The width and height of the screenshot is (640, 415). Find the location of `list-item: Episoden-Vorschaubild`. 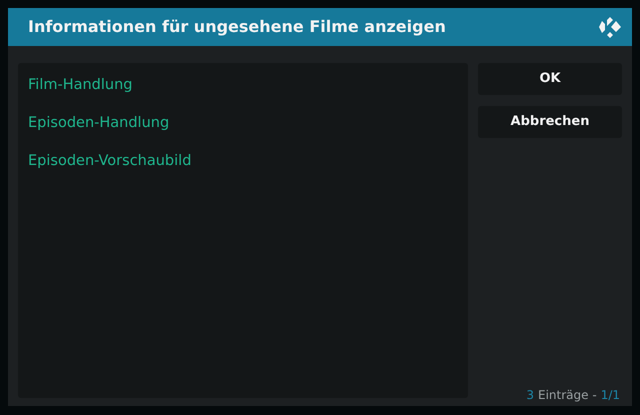

list-item: Episoden-Vorschaubild is located at coordinates (110, 162).